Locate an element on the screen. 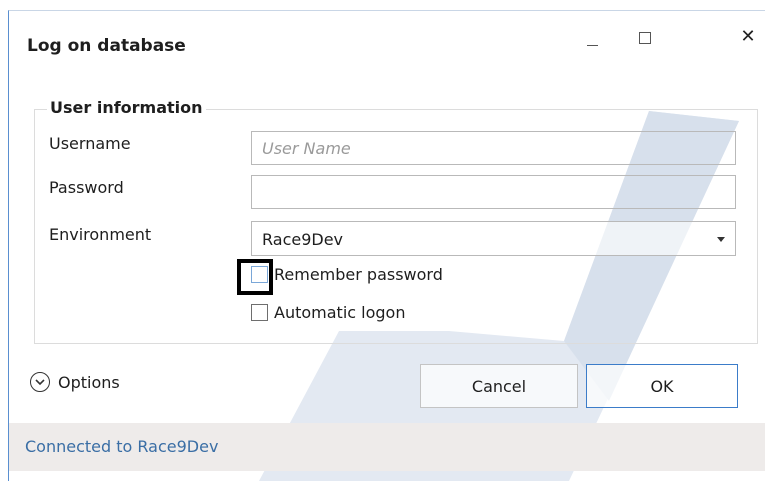 This screenshot has height=481, width=765. remember-password-row: Remember password is located at coordinates (347, 274).